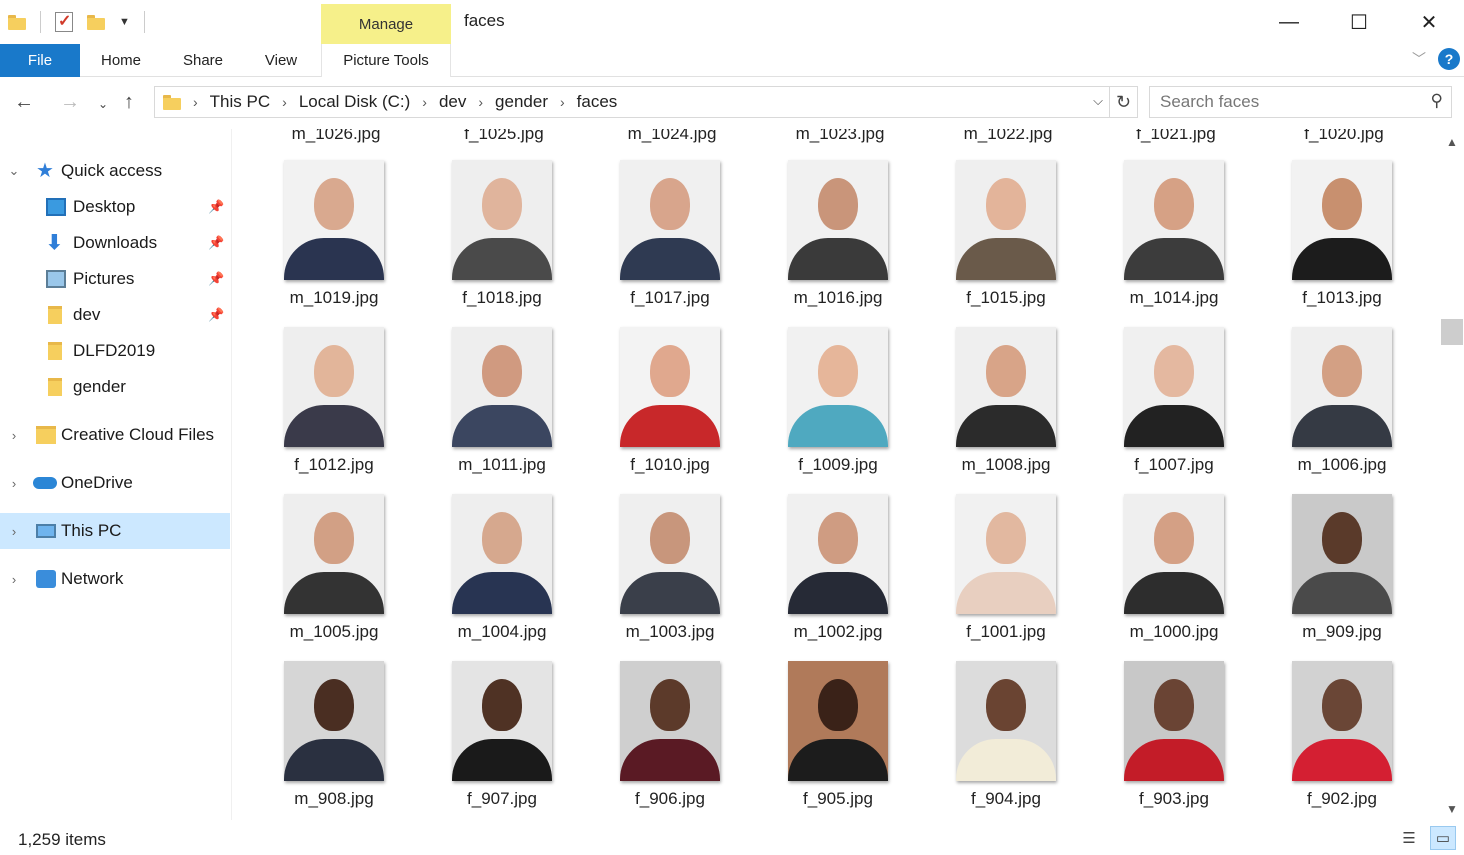 This screenshot has height=855, width=1464. I want to click on file-tile: m_1008.jpg, so click(1006, 410).